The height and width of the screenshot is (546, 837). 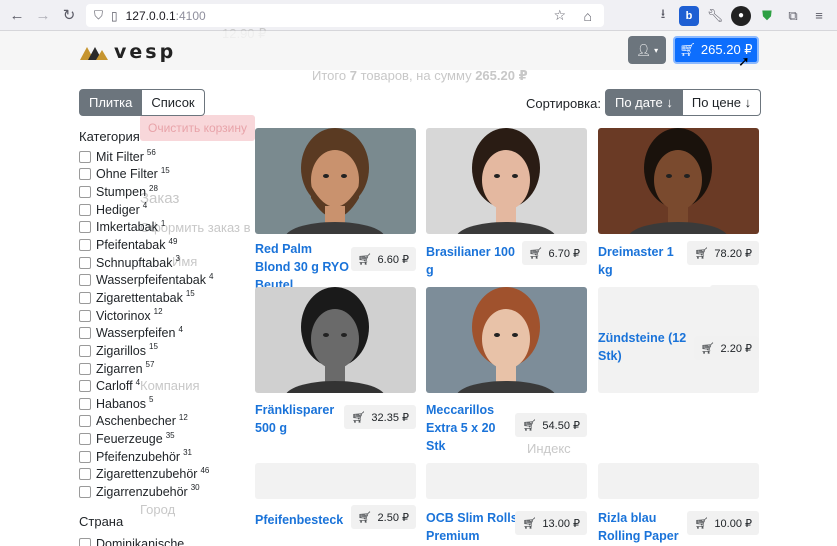 I want to click on add-to-cart-button: 🛒︎ 6.70 ₽, so click(x=554, y=253).